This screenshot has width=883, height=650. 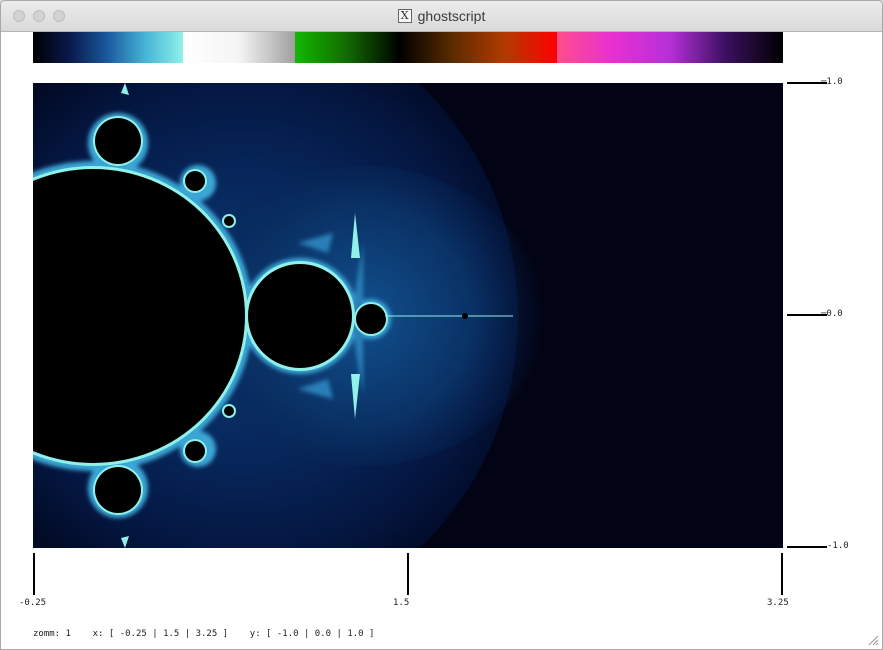 I want to click on segment-white-gray, so click(x=239, y=47).